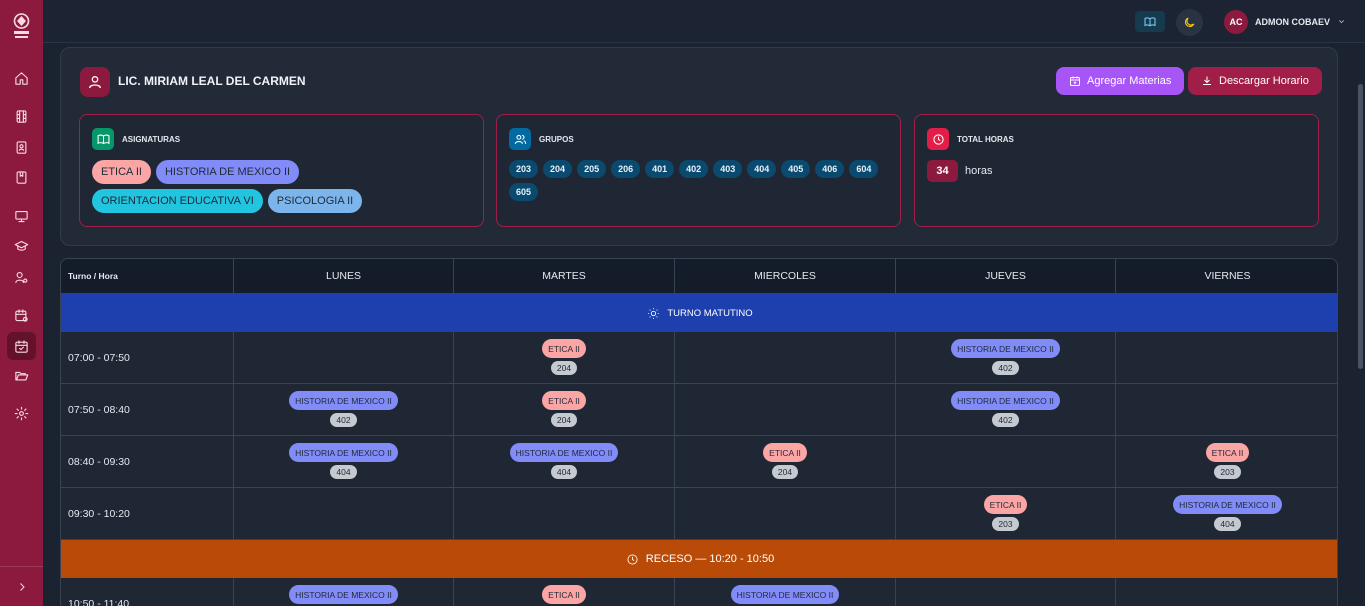 Image resolution: width=1365 pixels, height=606 pixels. What do you see at coordinates (556, 139) in the screenshot?
I see `groups-title: GRUPOS` at bounding box center [556, 139].